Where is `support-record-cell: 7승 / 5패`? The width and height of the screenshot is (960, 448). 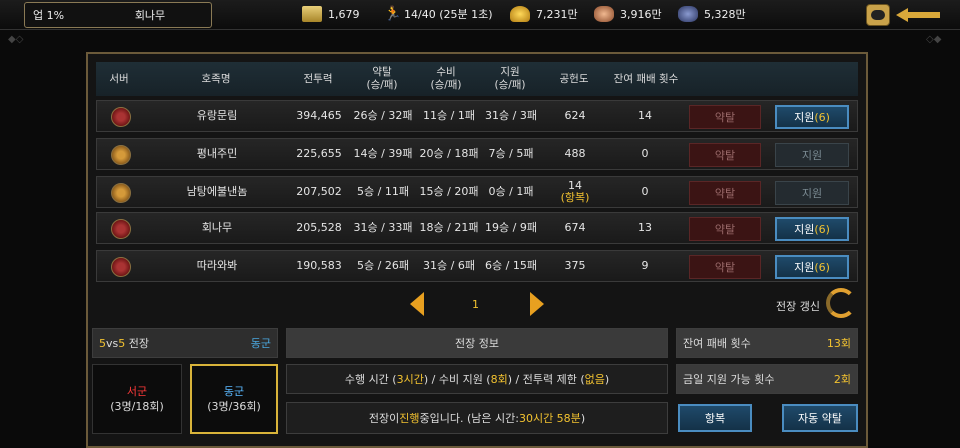 support-record-cell: 7승 / 5패 is located at coordinates (511, 153).